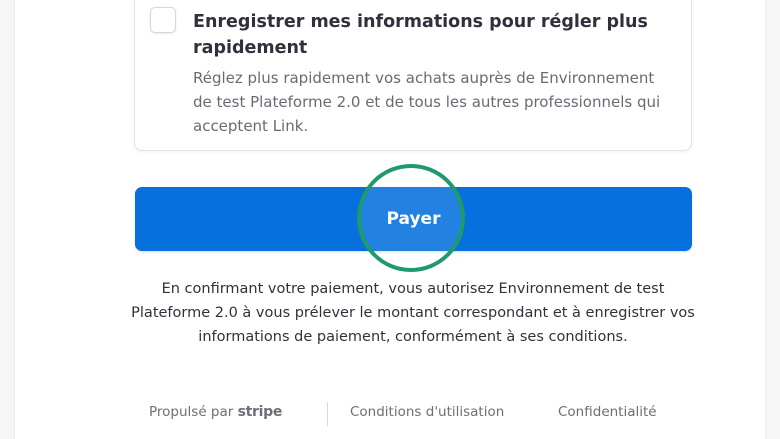  Describe the element at coordinates (427, 412) in the screenshot. I see `terms-link: Conditions d'utilisation` at that location.